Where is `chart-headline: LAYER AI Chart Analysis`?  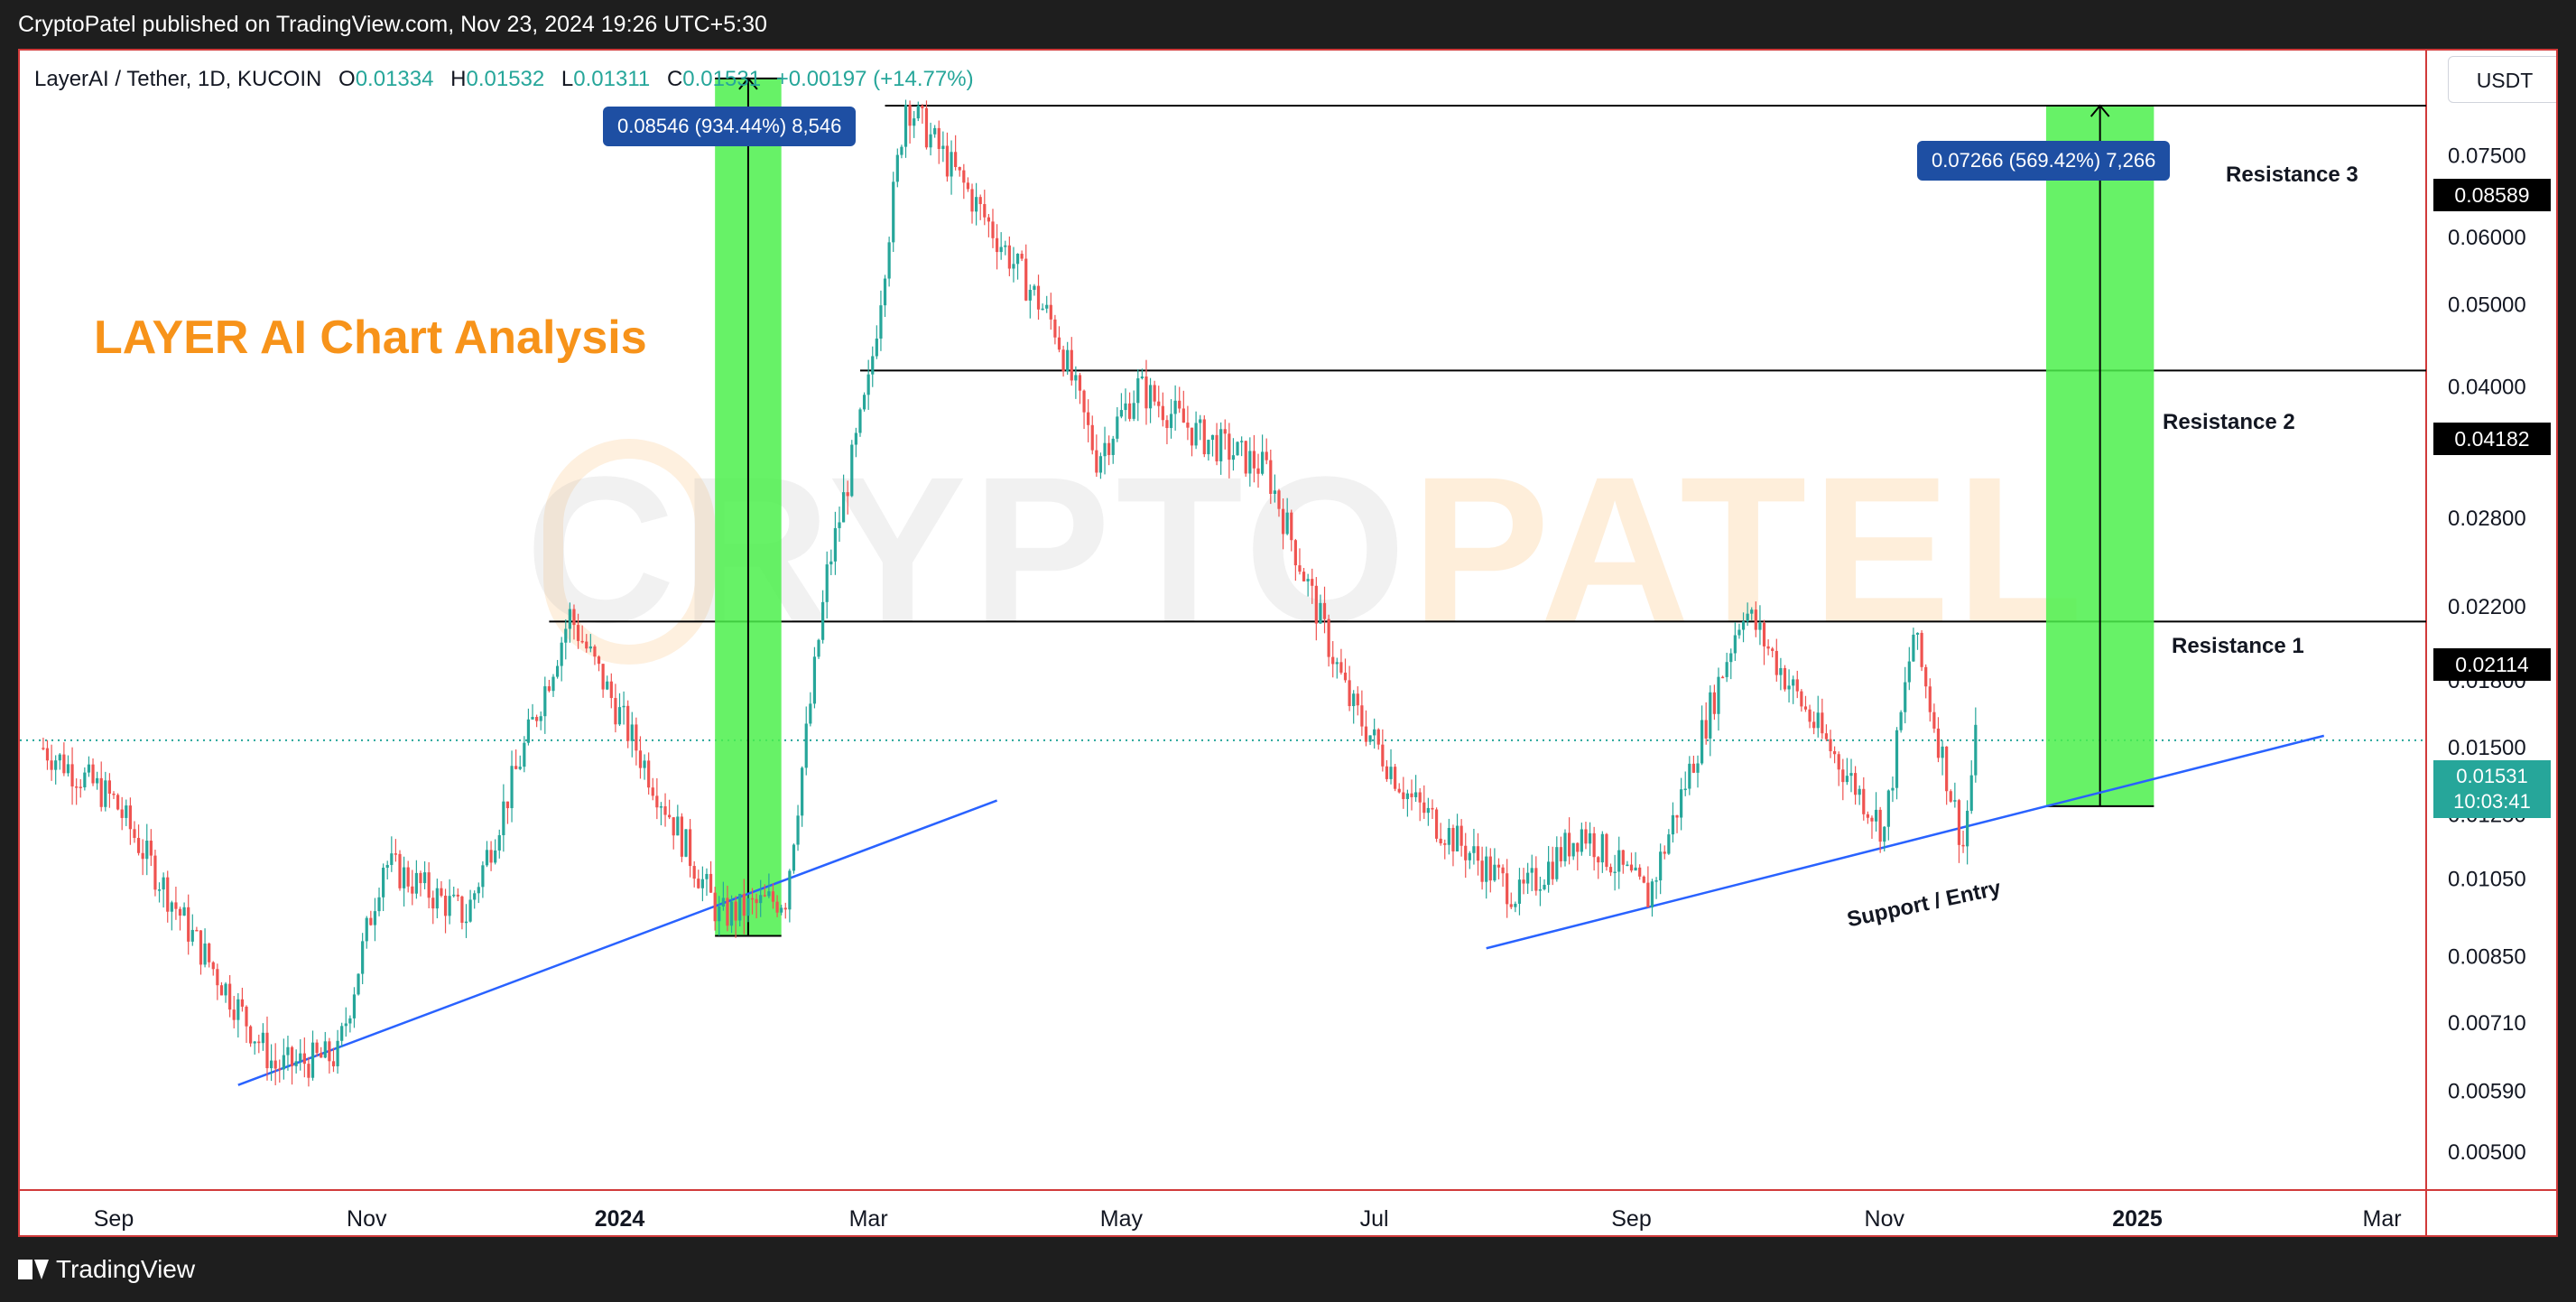
chart-headline: LAYER AI Chart Analysis is located at coordinates (370, 338).